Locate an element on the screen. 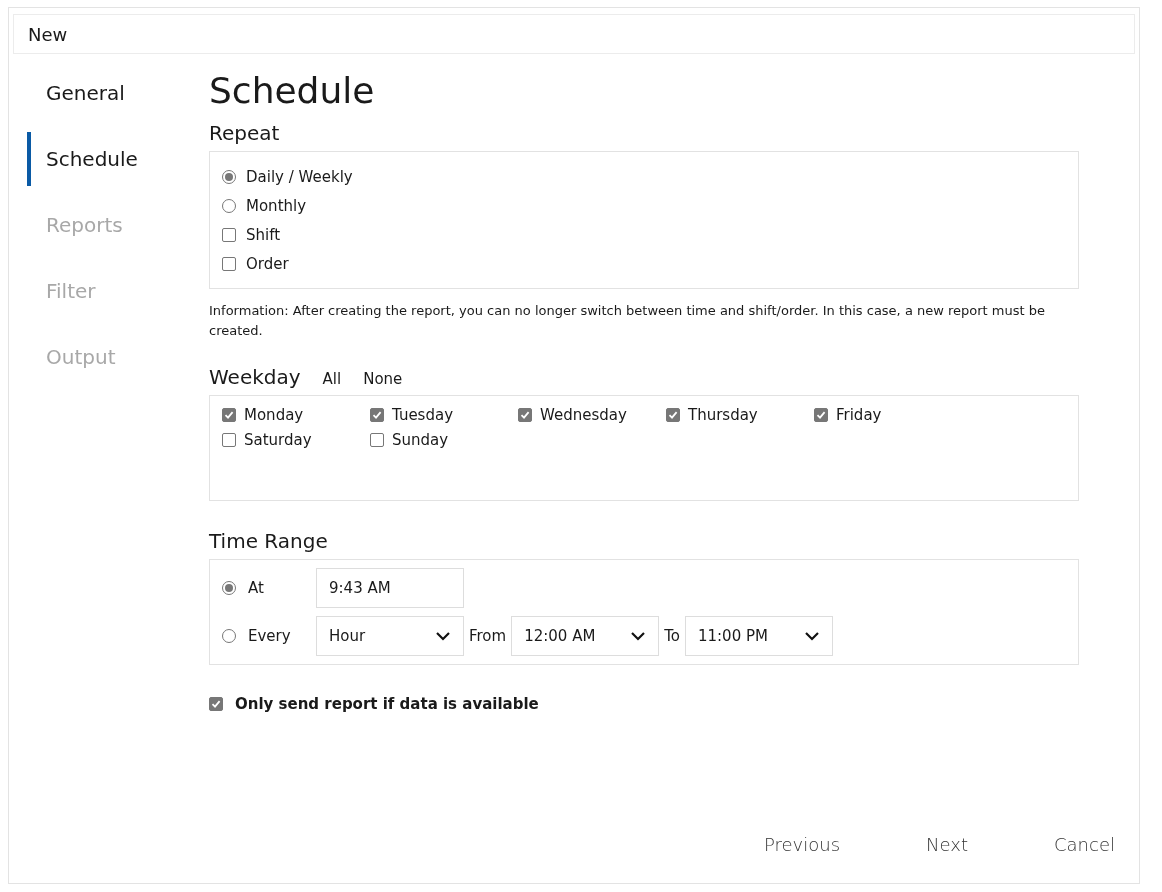 The height and width of the screenshot is (892, 1162). option-label: Order is located at coordinates (267, 263).